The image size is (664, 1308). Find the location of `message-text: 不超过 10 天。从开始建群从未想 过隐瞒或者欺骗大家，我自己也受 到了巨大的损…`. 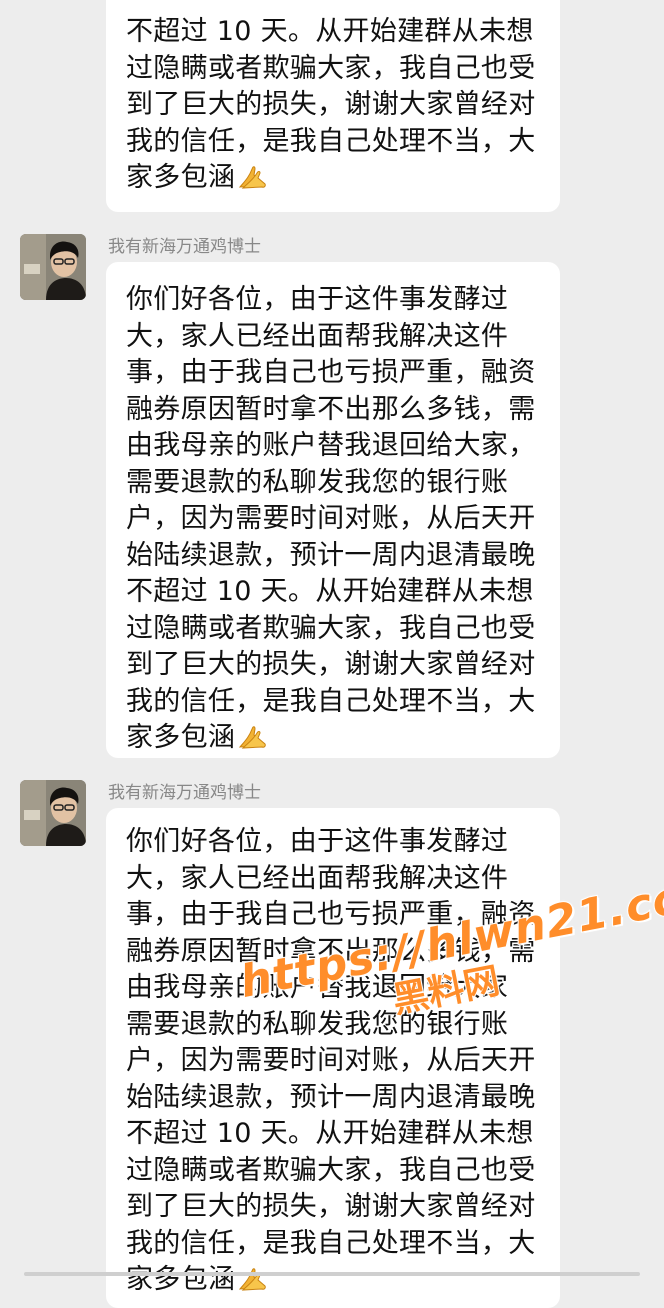

message-text: 不超过 10 天。从开始建群从未想 过隐瞒或者欺骗大家，我自己也受 到了巨大的损… is located at coordinates (331, 104).